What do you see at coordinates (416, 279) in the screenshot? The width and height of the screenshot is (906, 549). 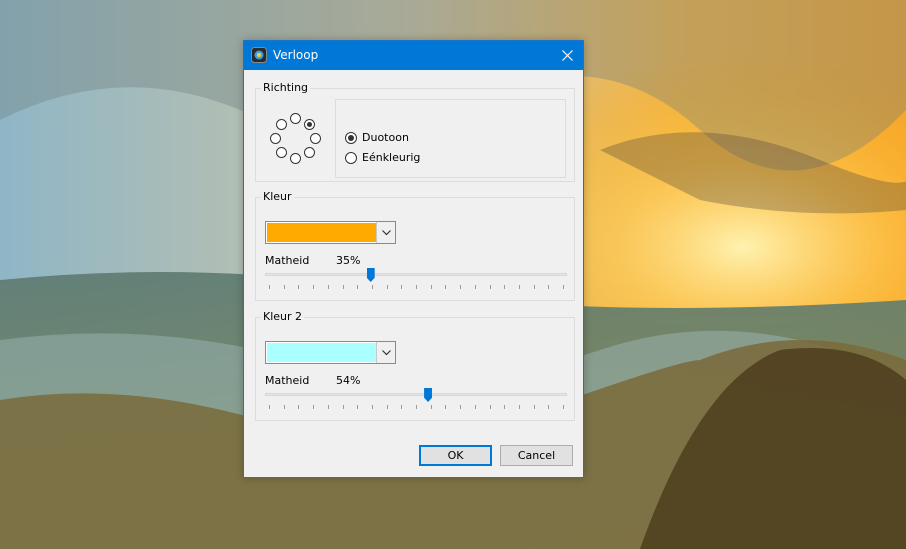 I see `color1-opacity-slider` at bounding box center [416, 279].